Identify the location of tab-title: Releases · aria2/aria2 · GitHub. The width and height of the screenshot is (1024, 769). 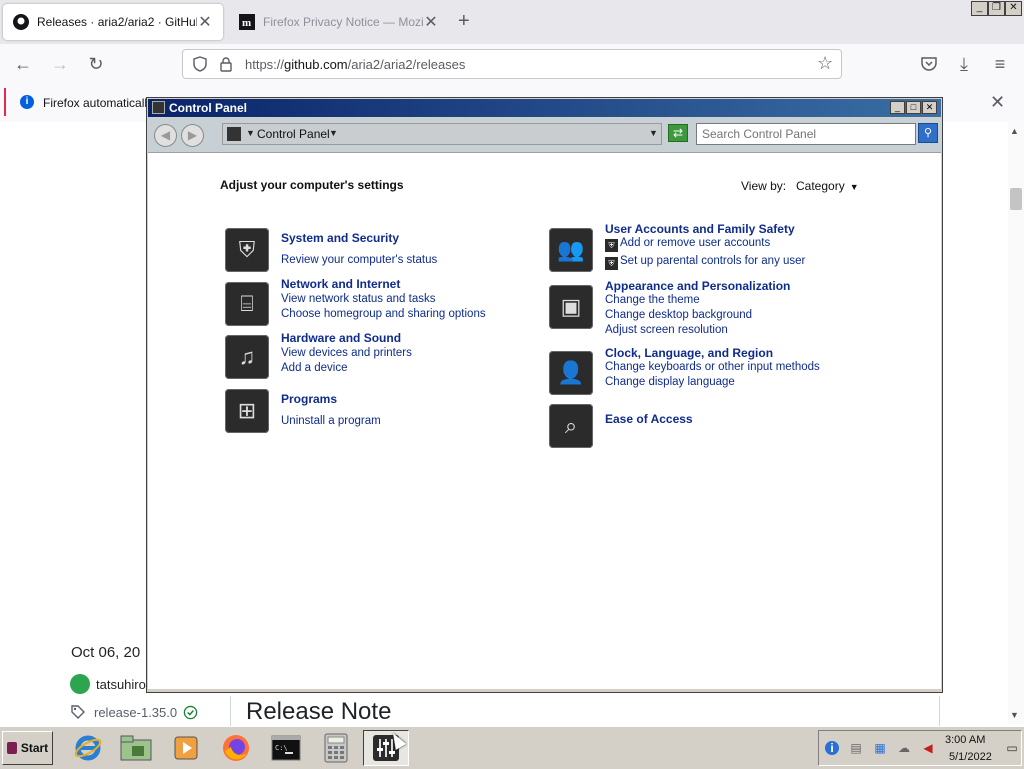
(117, 22).